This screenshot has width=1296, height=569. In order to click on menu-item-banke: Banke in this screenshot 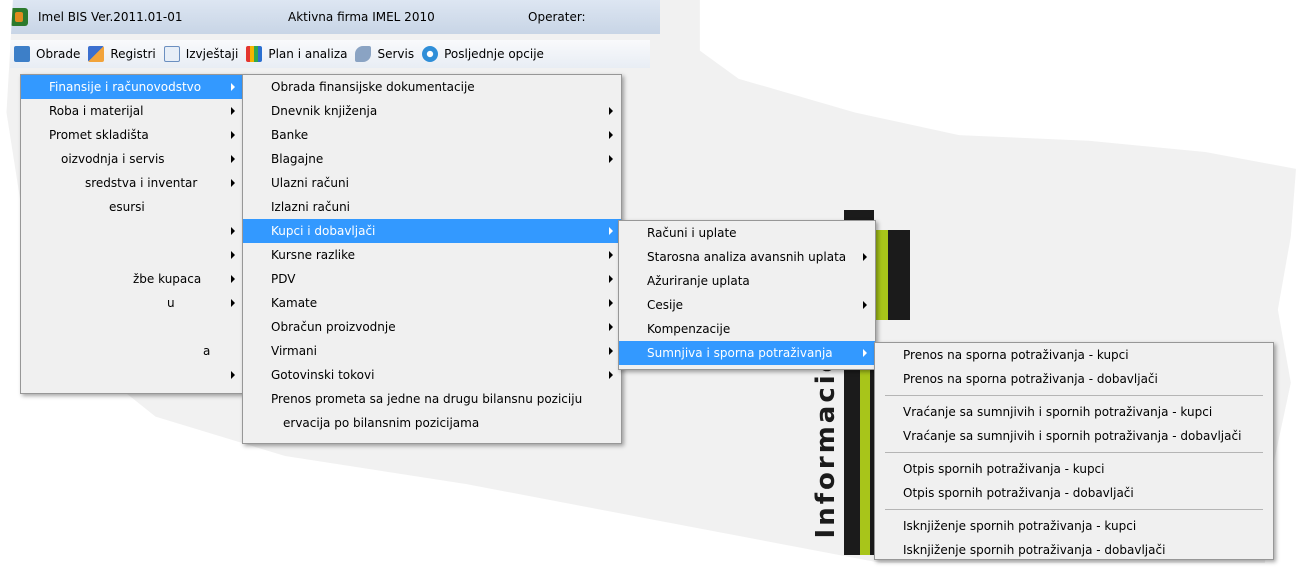, I will do `click(432, 135)`.